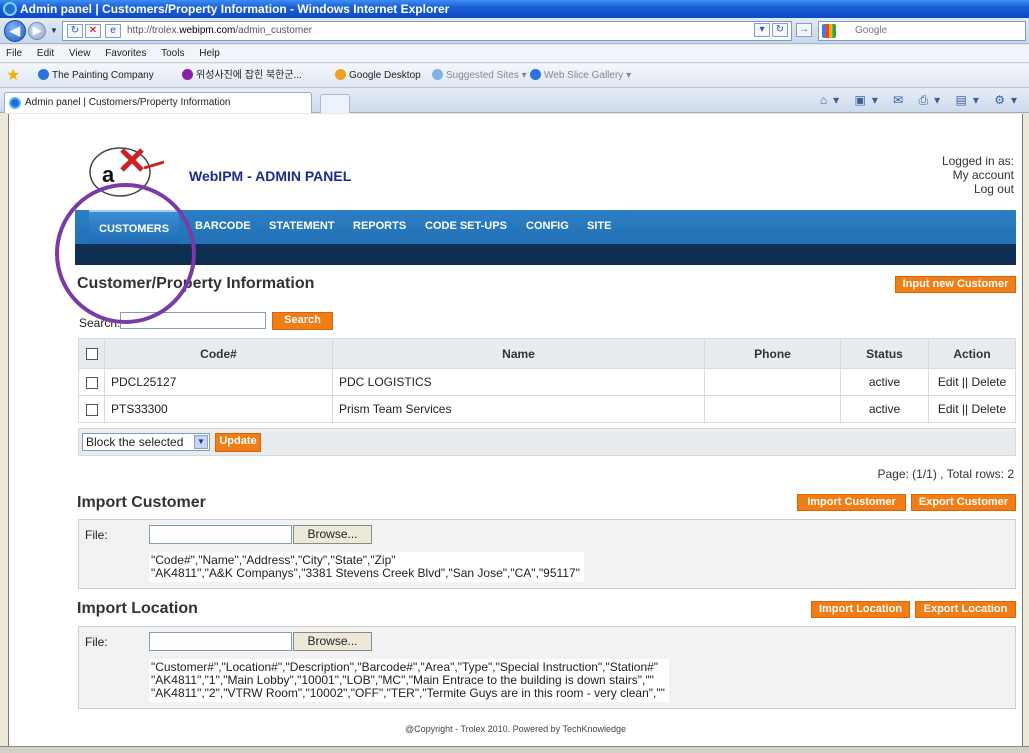  Describe the element at coordinates (972, 353) in the screenshot. I see `col-action: Action` at that location.